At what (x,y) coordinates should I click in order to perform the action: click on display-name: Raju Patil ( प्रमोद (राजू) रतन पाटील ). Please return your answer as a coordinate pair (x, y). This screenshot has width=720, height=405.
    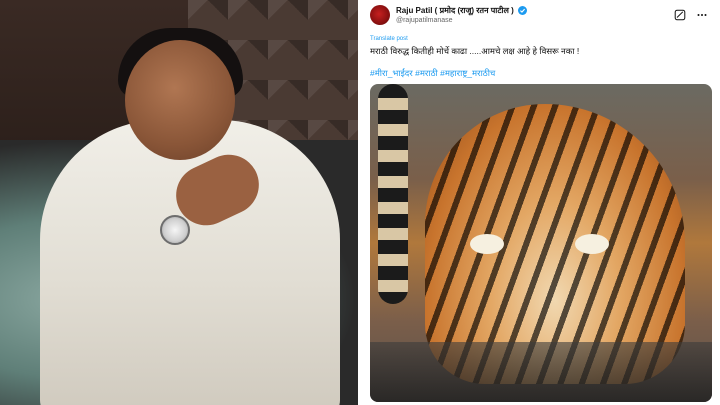
    Looking at the image, I should click on (455, 10).